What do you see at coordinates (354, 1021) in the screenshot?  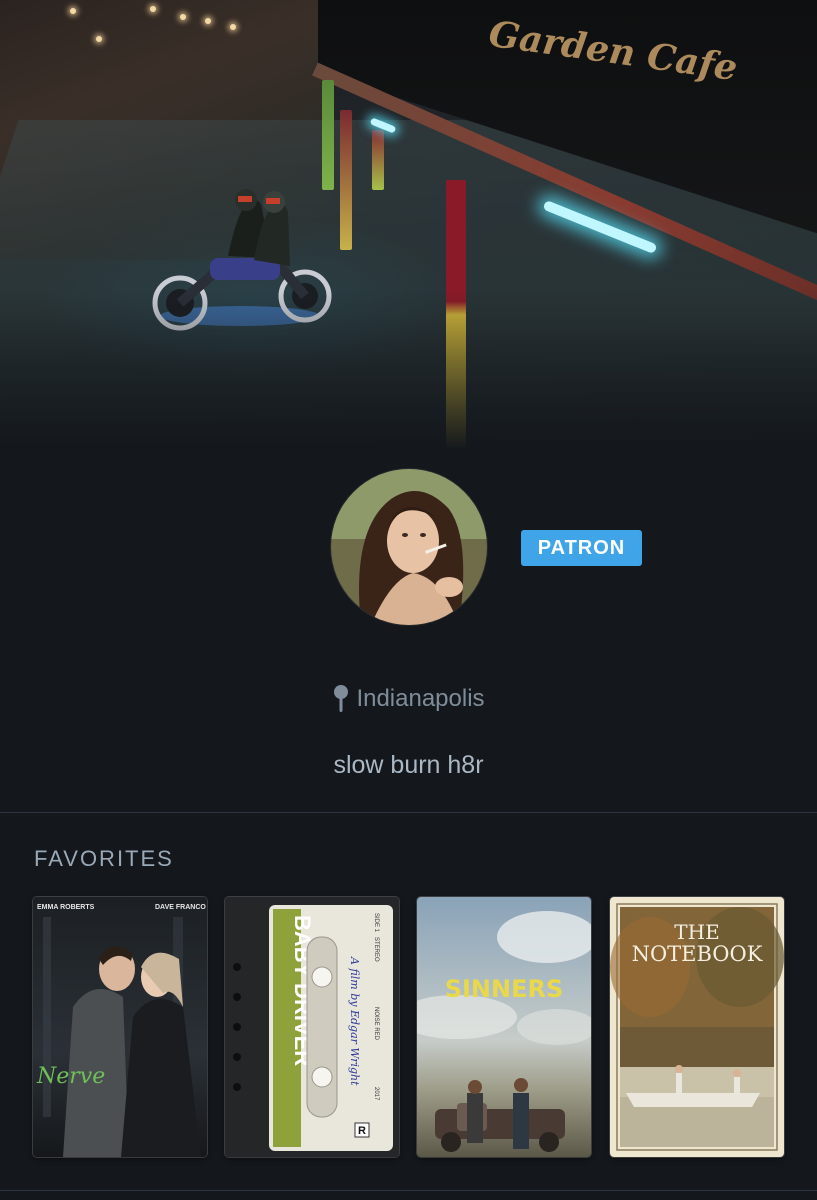 I see `poster-tagline: A film by Edgar Wright` at bounding box center [354, 1021].